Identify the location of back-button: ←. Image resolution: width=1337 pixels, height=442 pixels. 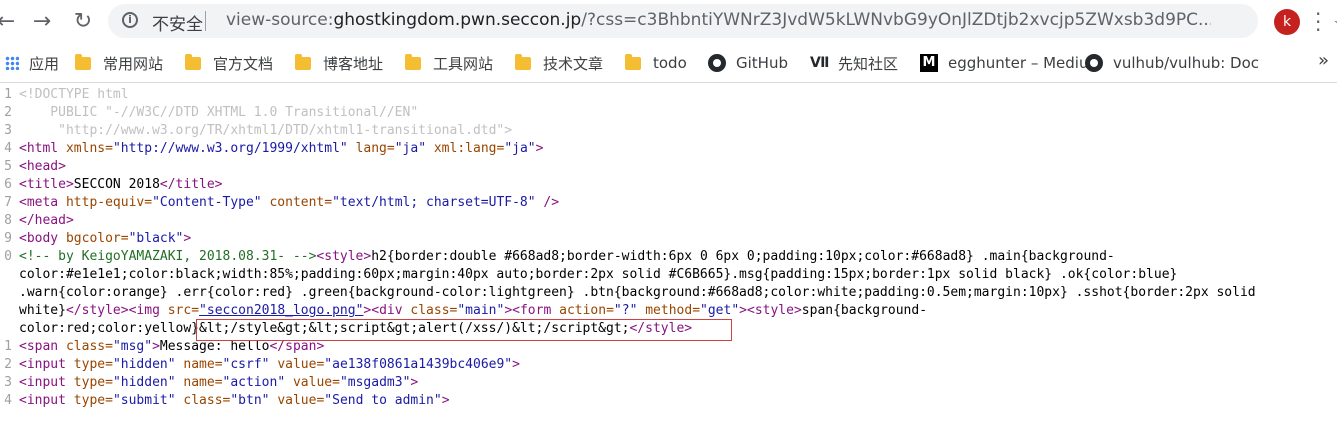
(10, 22).